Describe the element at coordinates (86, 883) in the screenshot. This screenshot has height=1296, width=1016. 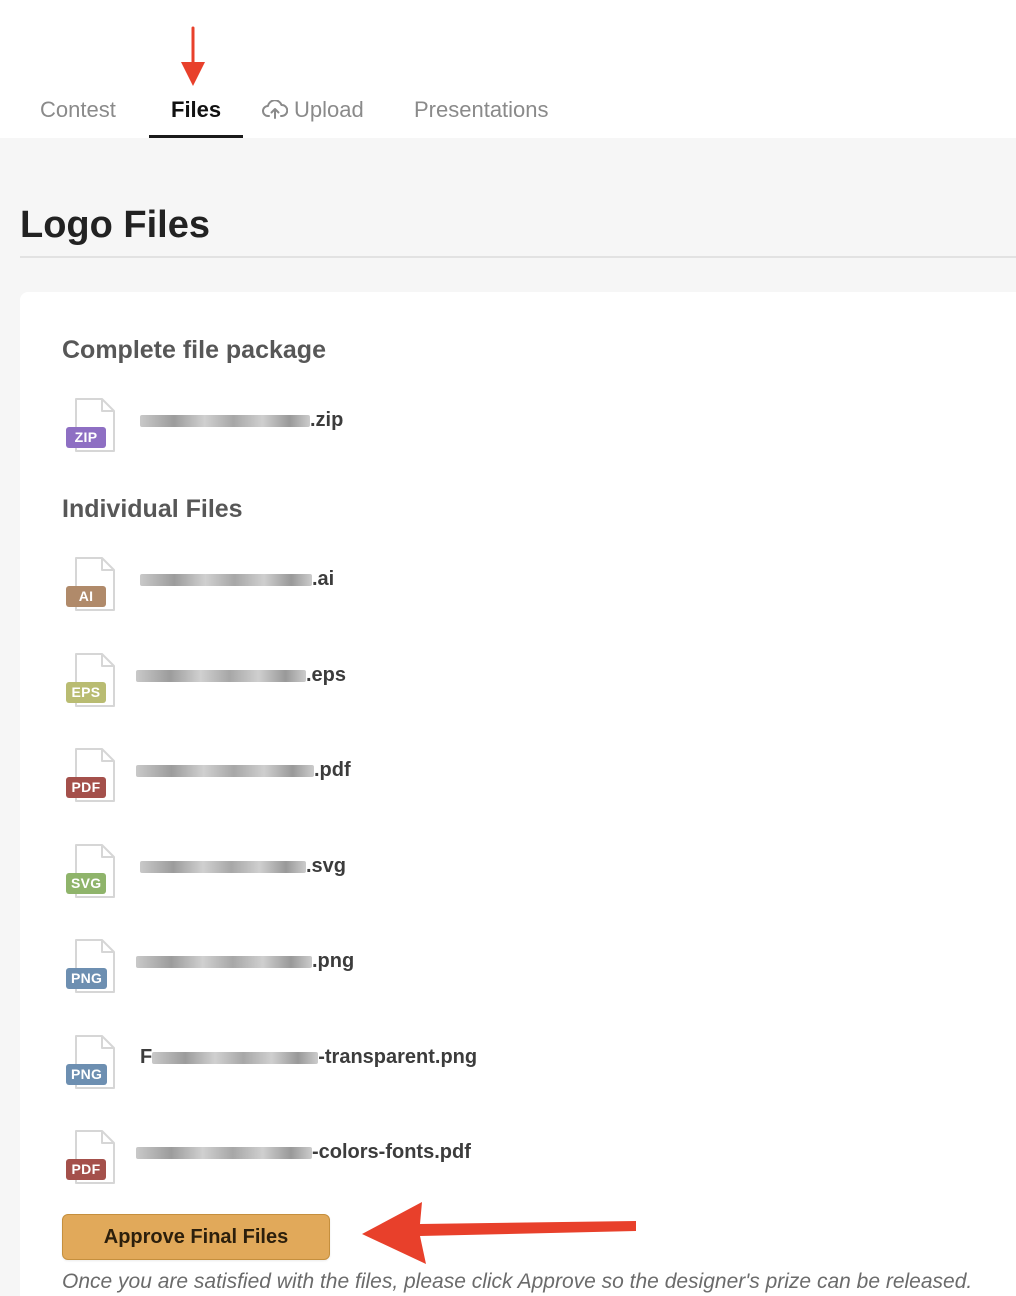
I see `file-type-badge: SVG` at that location.